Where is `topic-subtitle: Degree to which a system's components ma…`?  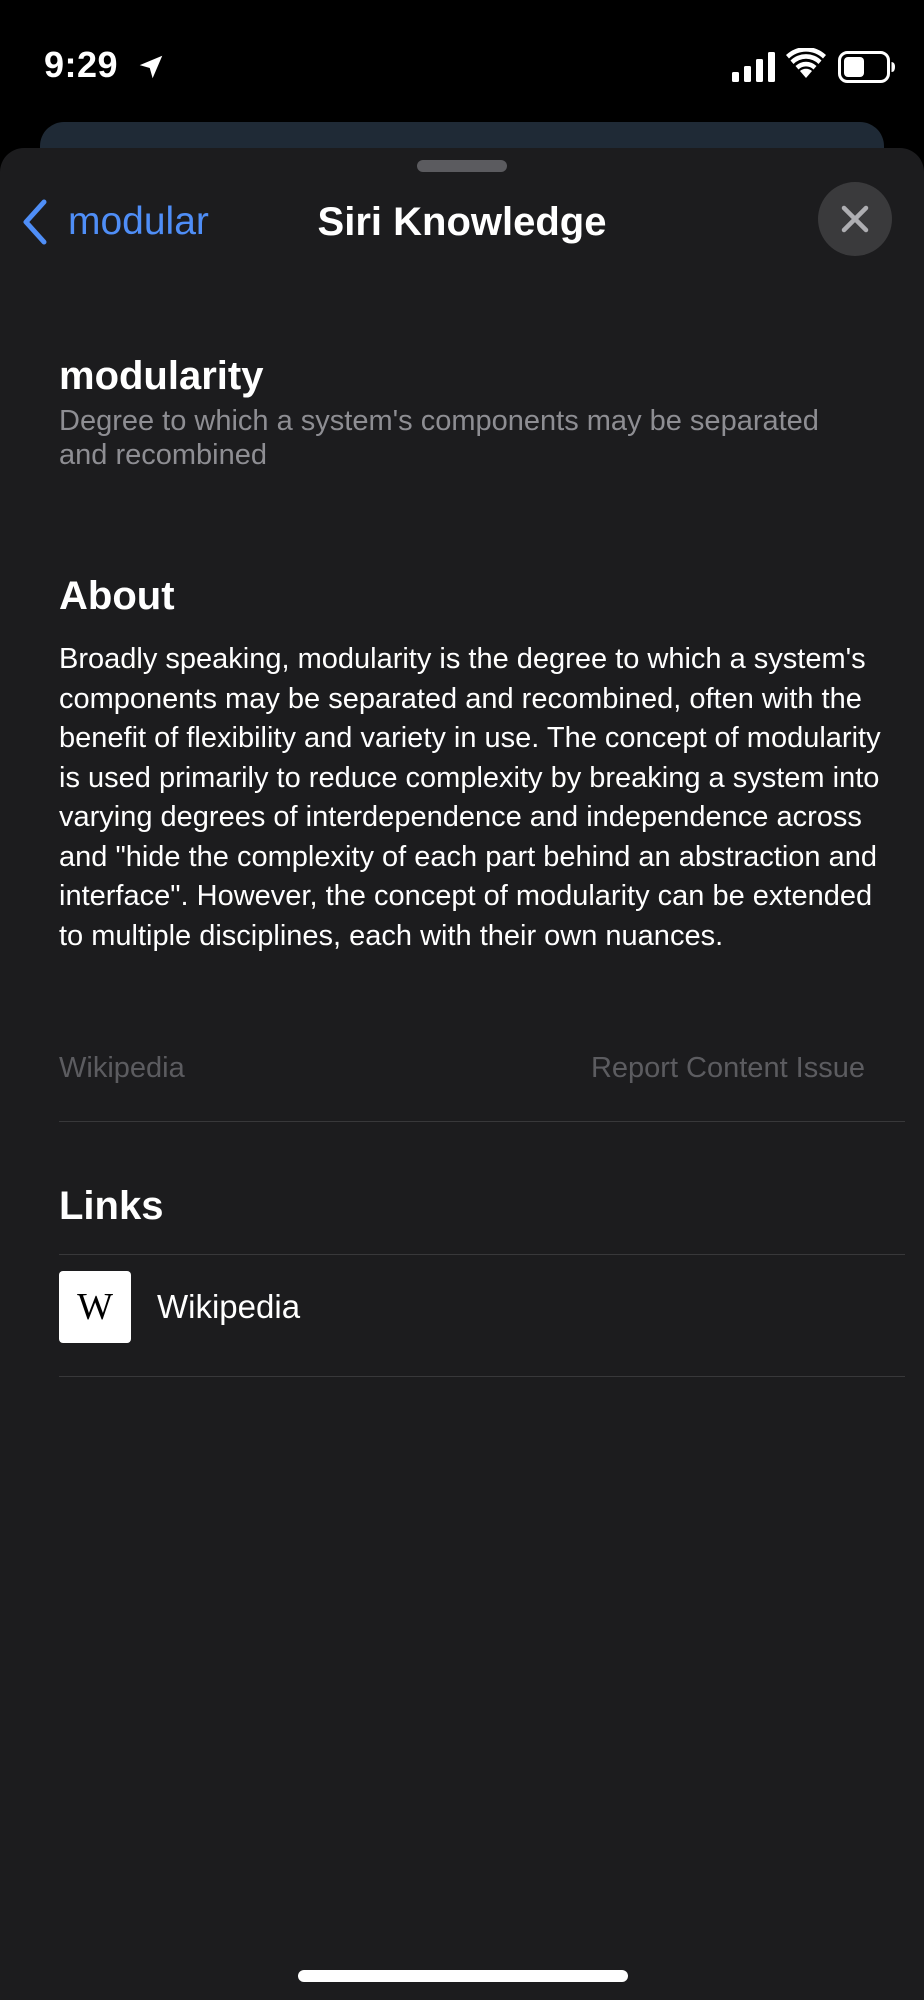 topic-subtitle: Degree to which a system's components ma… is located at coordinates (439, 438).